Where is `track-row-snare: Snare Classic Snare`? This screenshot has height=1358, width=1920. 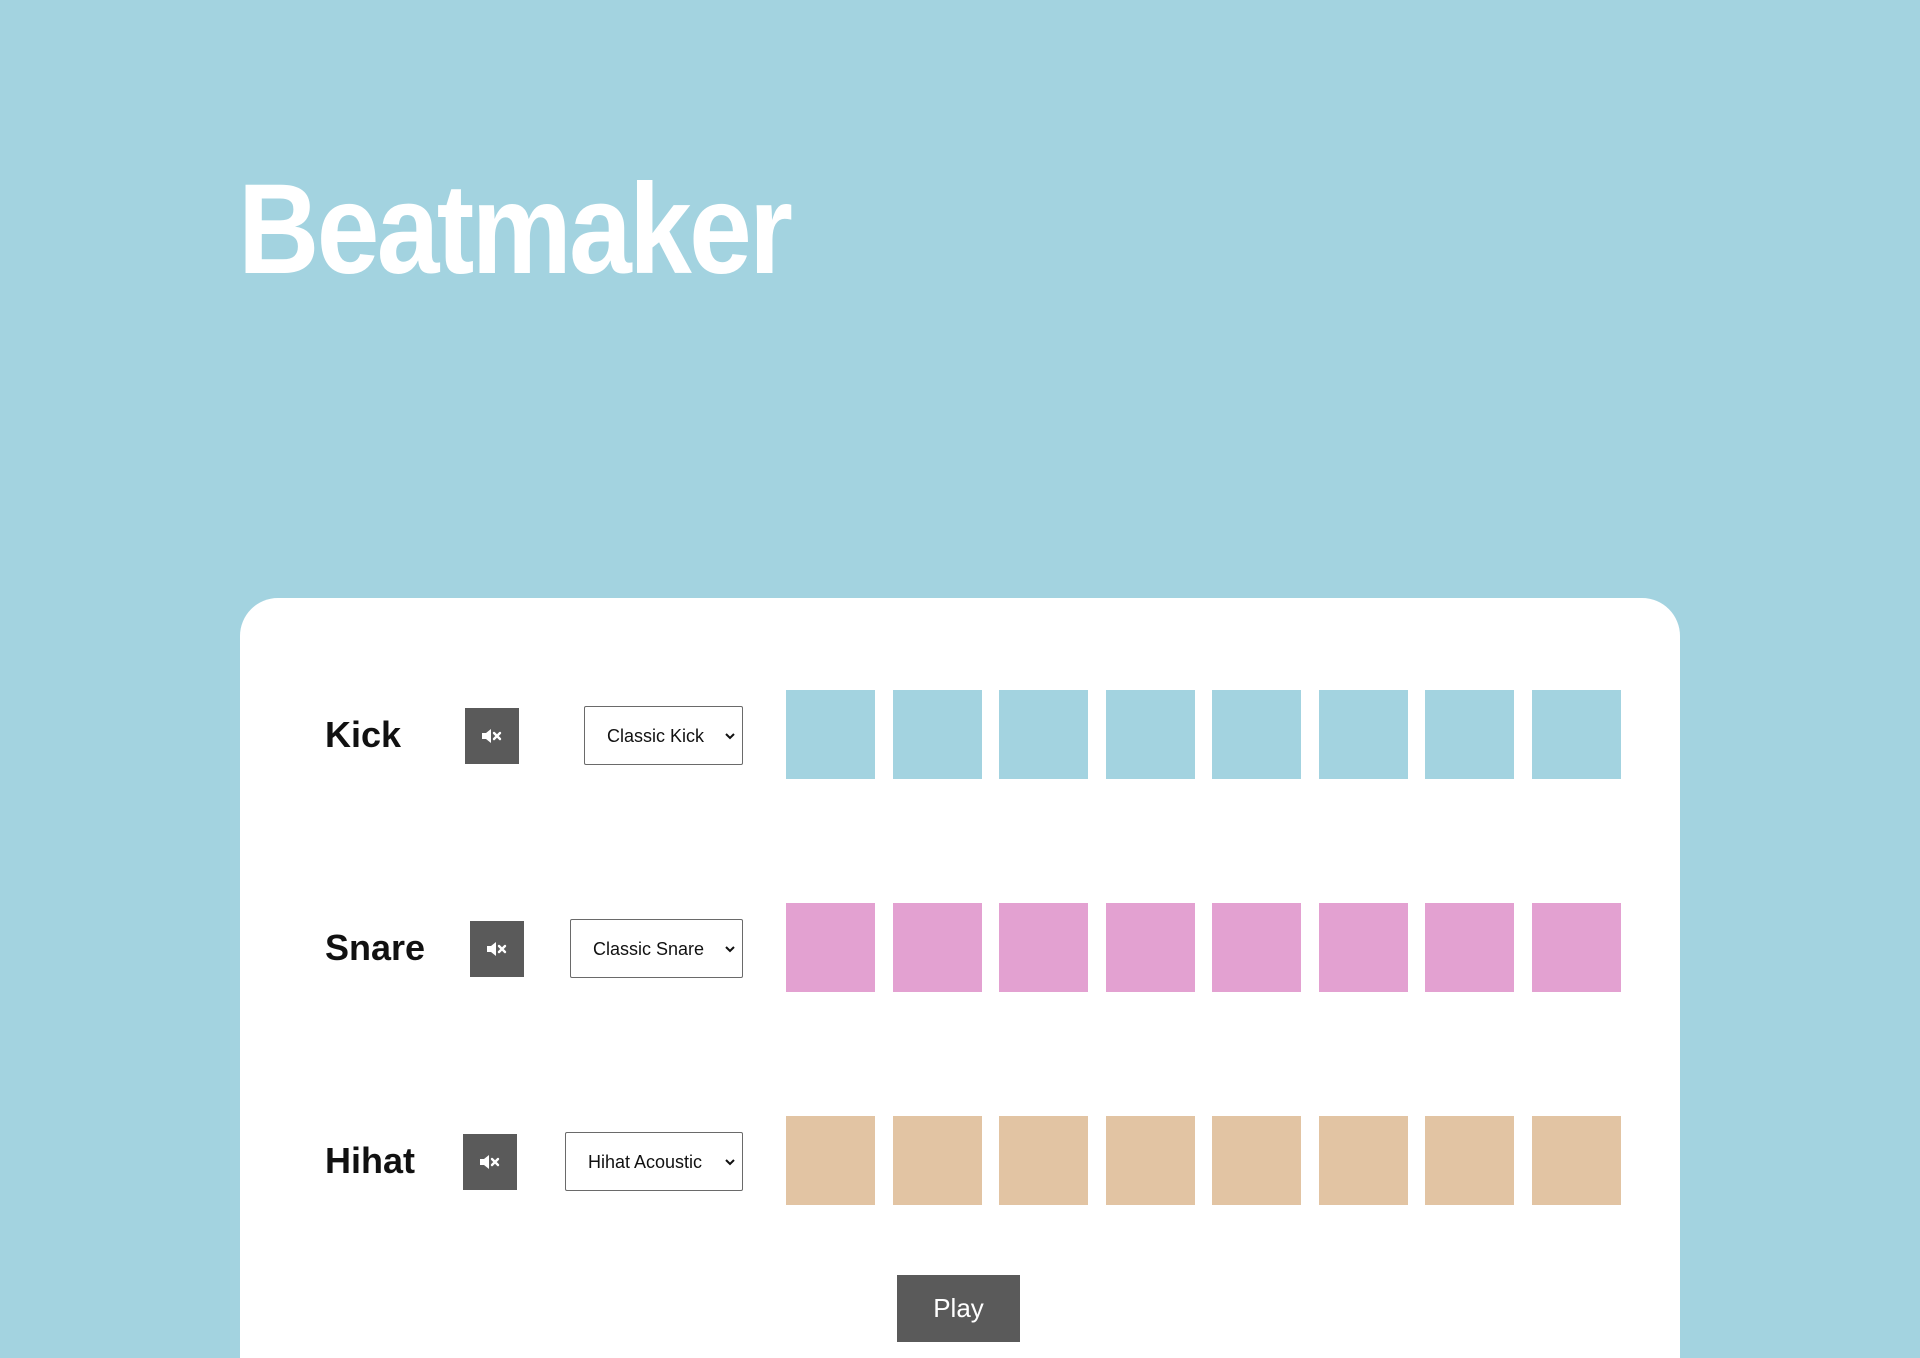 track-row-snare: Snare Classic Snare is located at coordinates (960, 948).